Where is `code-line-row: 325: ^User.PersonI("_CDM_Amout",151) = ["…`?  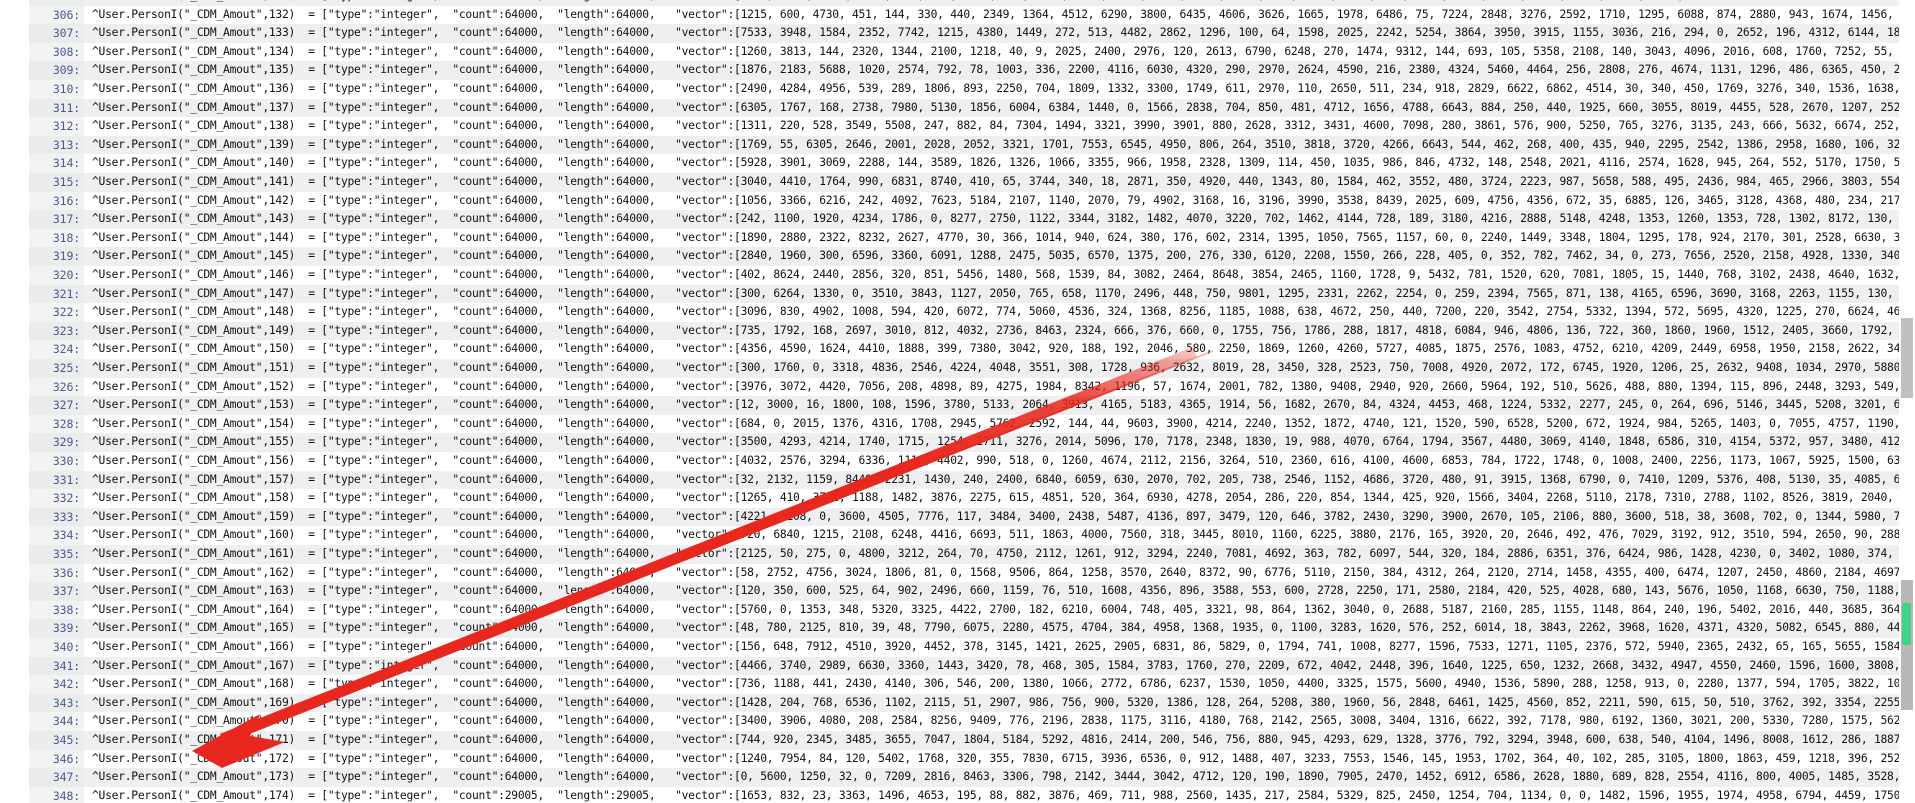 code-line-row: 325: ^User.PersonI("_CDM_Amout",151) = ["… is located at coordinates (957, 368).